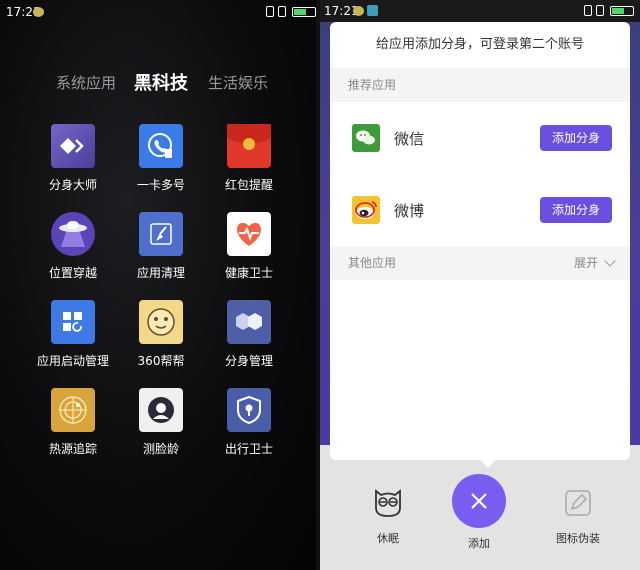 Image resolution: width=640 pixels, height=570 pixels. I want to click on app-label: 一卡多号, so click(160, 185).